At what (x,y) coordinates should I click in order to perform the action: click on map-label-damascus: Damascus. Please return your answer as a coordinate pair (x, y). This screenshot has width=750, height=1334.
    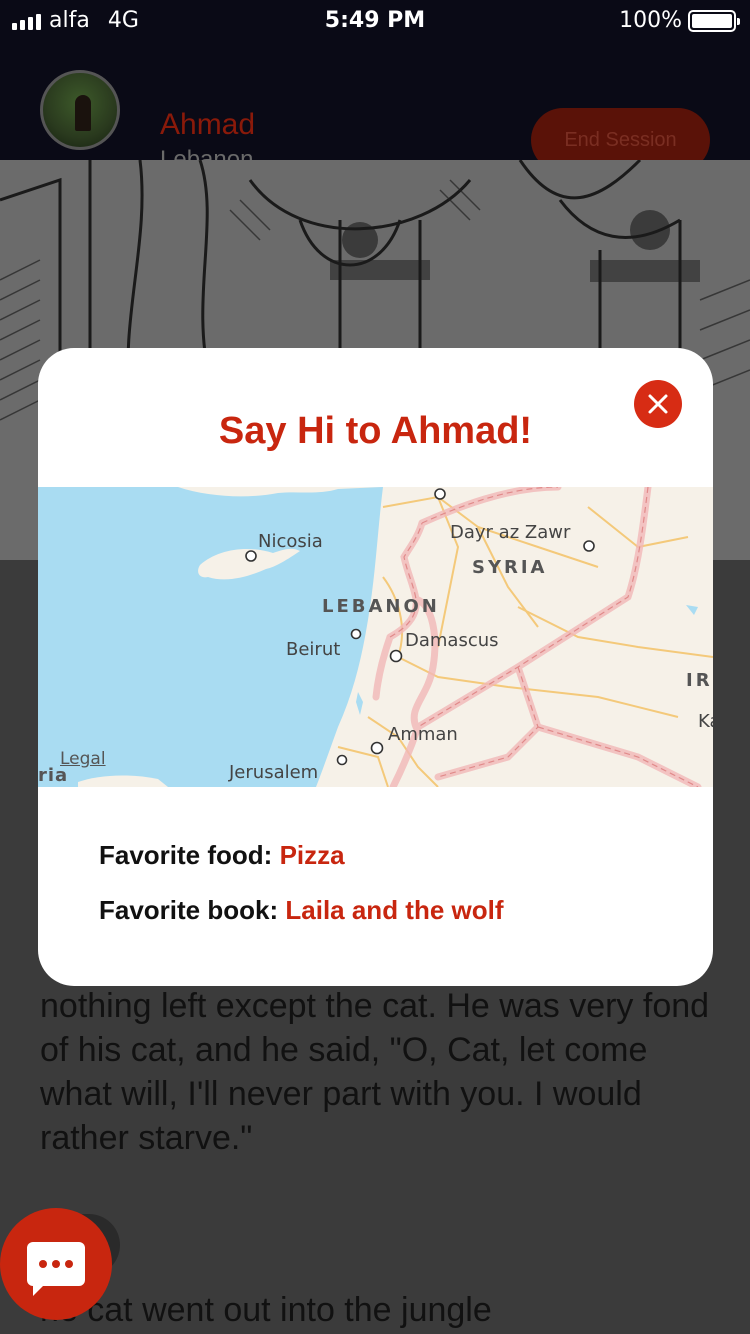
    Looking at the image, I should click on (452, 640).